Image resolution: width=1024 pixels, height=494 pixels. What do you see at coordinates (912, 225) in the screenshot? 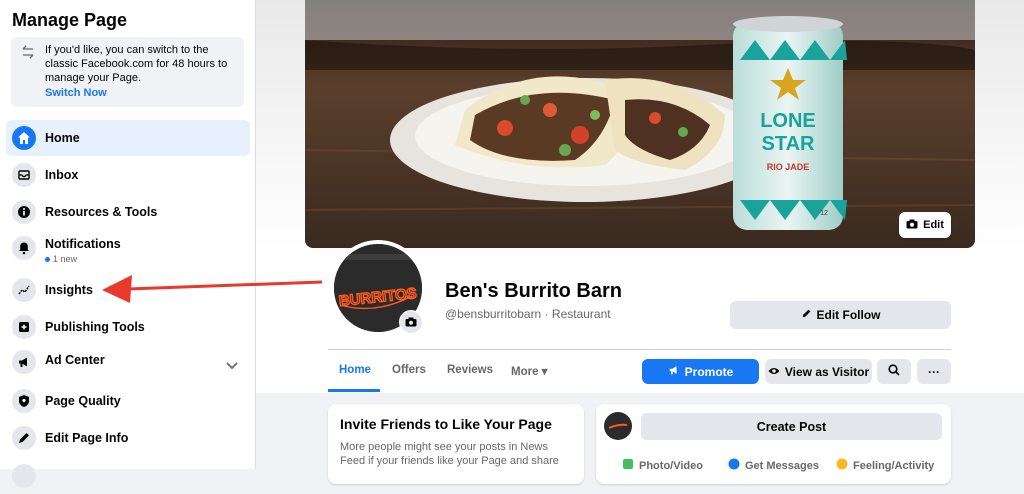
I see `camera-icon` at bounding box center [912, 225].